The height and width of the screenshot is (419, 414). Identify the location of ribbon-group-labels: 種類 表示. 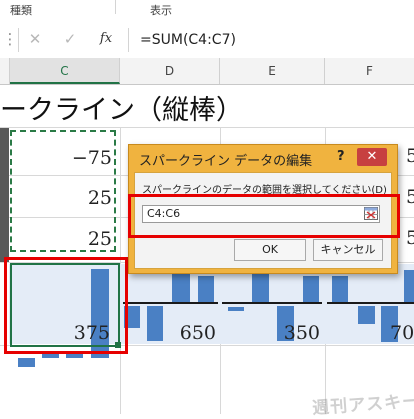
(207, 11).